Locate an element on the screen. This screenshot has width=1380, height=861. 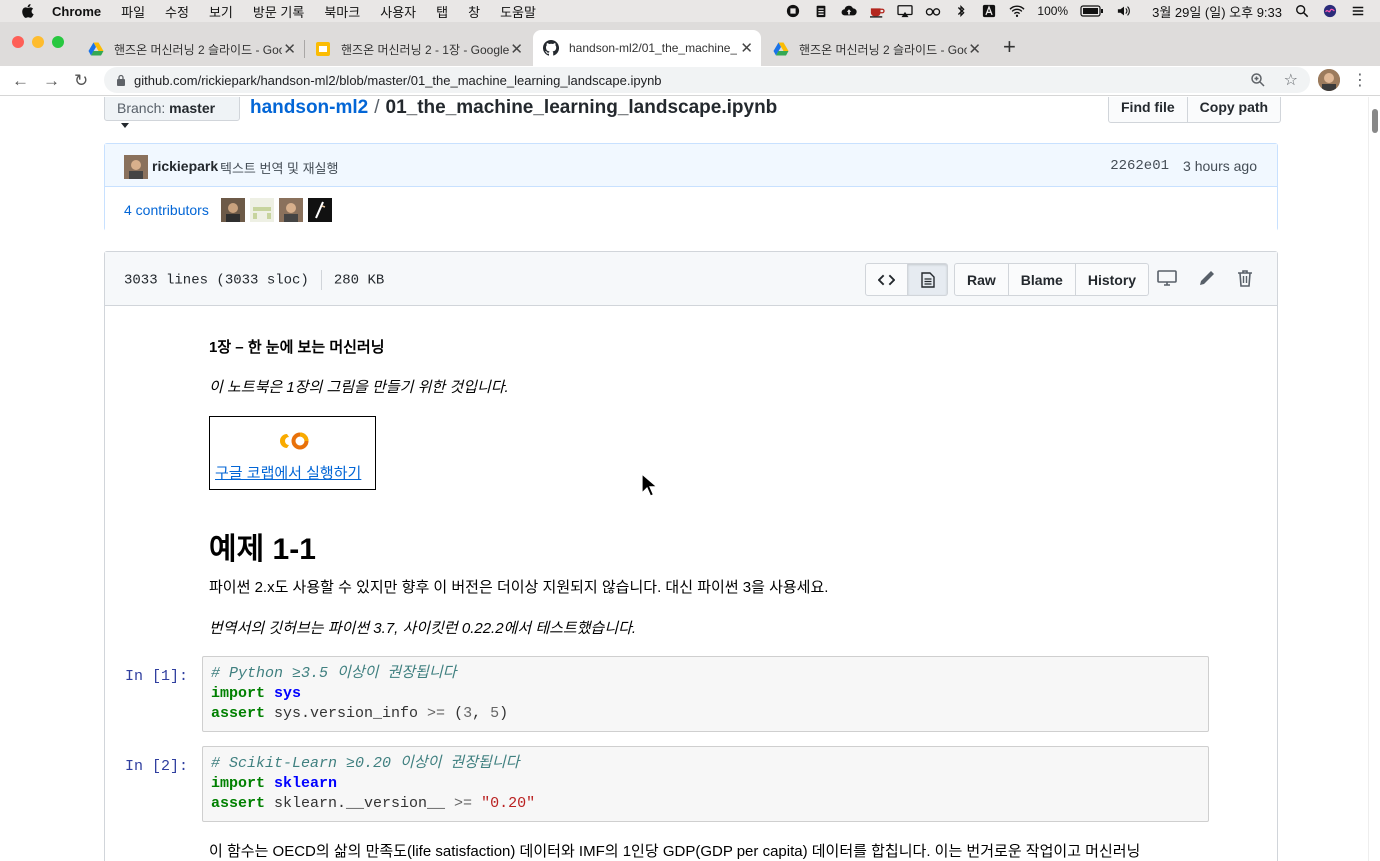
code-module: sys is located at coordinates (288, 693).